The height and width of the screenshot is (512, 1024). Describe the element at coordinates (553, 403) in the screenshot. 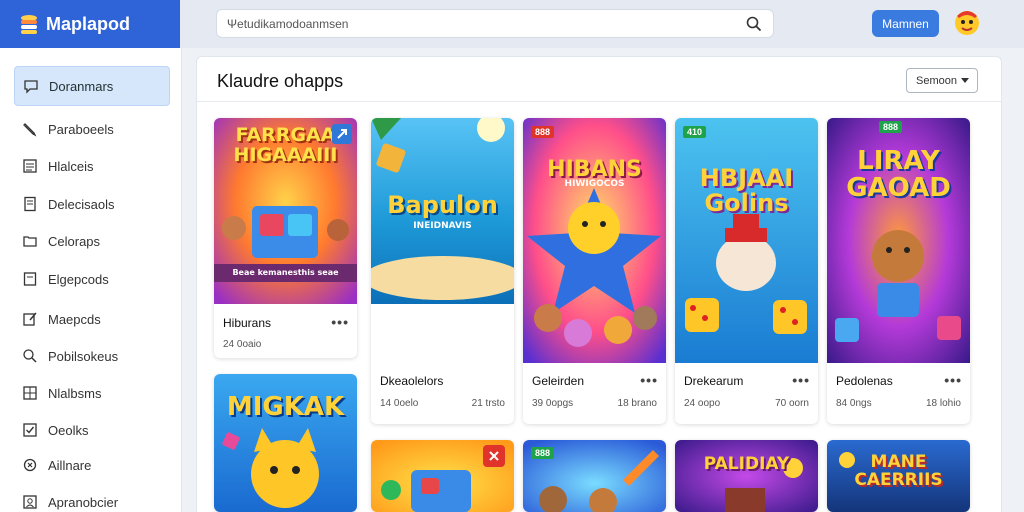

I see `game-meta-left: 39 0opgs` at that location.